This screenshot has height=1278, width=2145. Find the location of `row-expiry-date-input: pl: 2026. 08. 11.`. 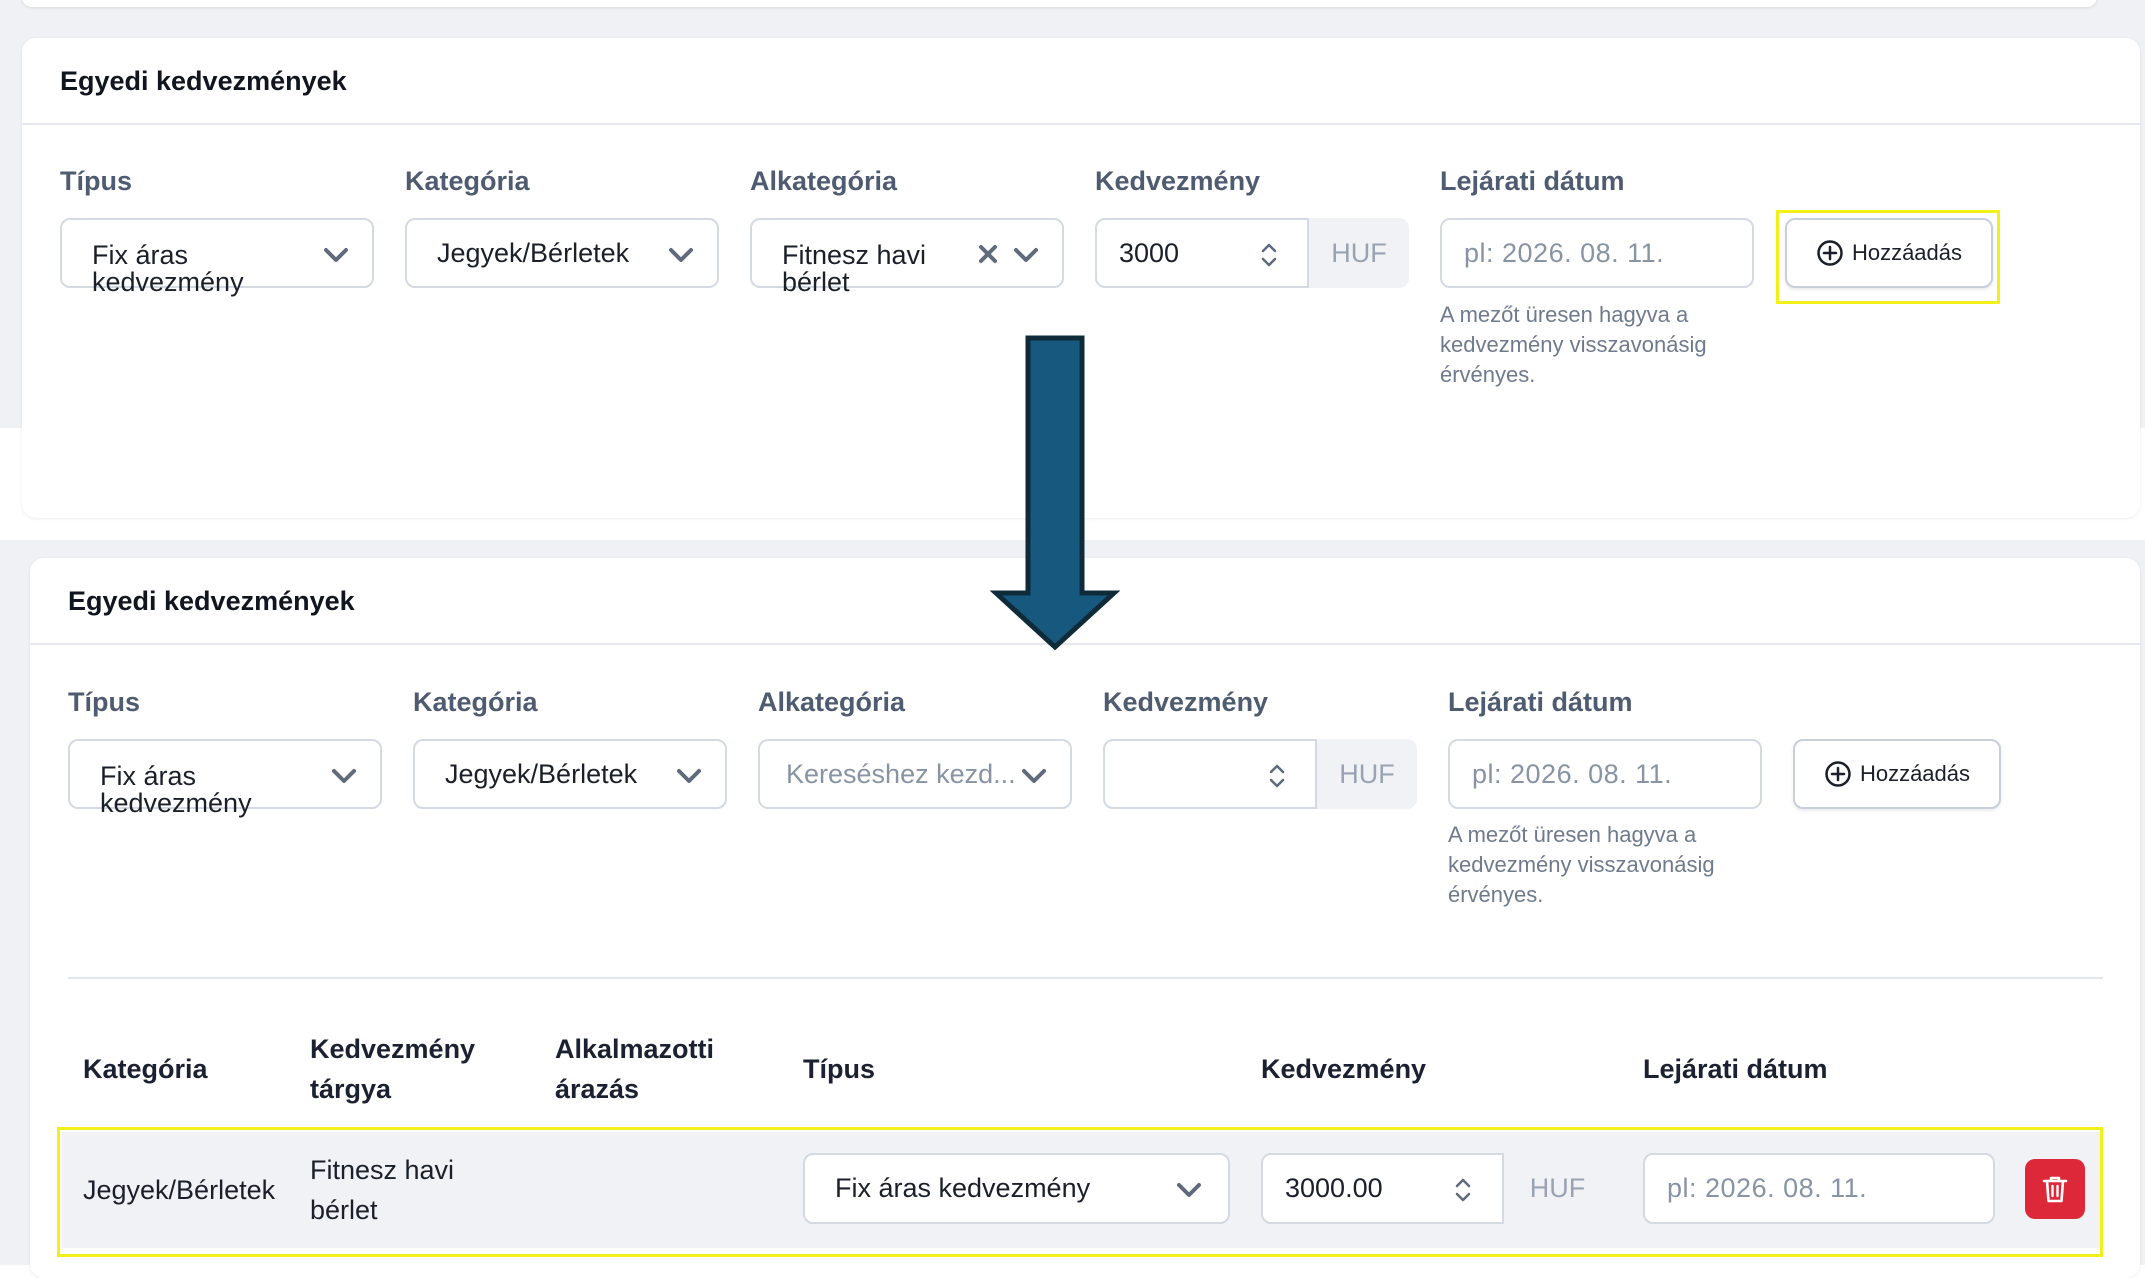

row-expiry-date-input: pl: 2026. 08. 11. is located at coordinates (1819, 1188).